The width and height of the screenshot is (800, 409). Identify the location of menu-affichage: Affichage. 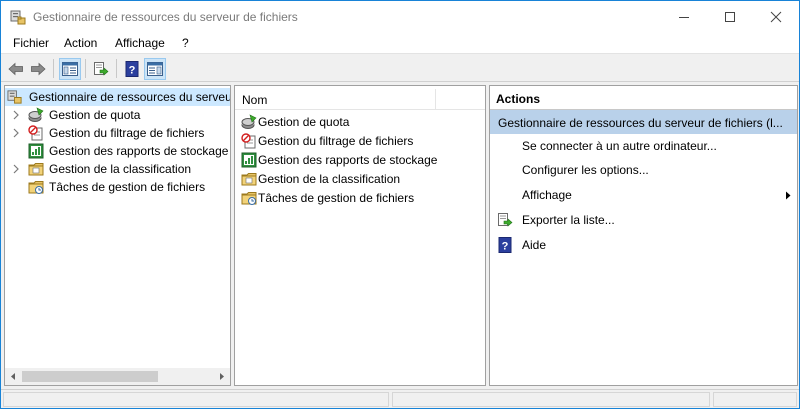
(140, 43).